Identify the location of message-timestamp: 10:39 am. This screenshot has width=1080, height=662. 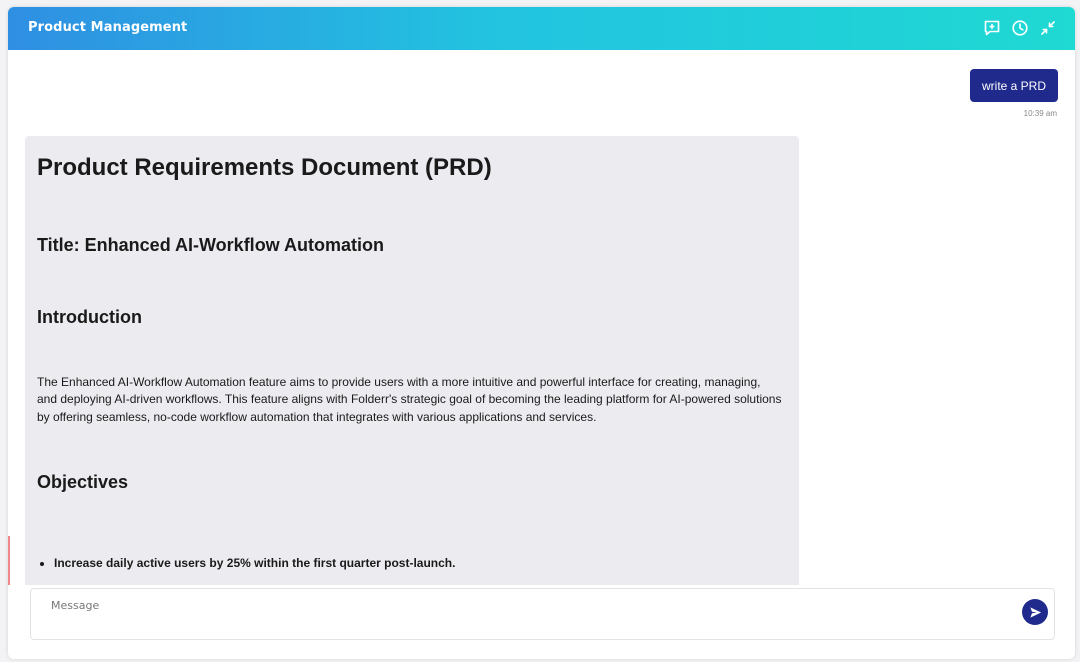
(1040, 113).